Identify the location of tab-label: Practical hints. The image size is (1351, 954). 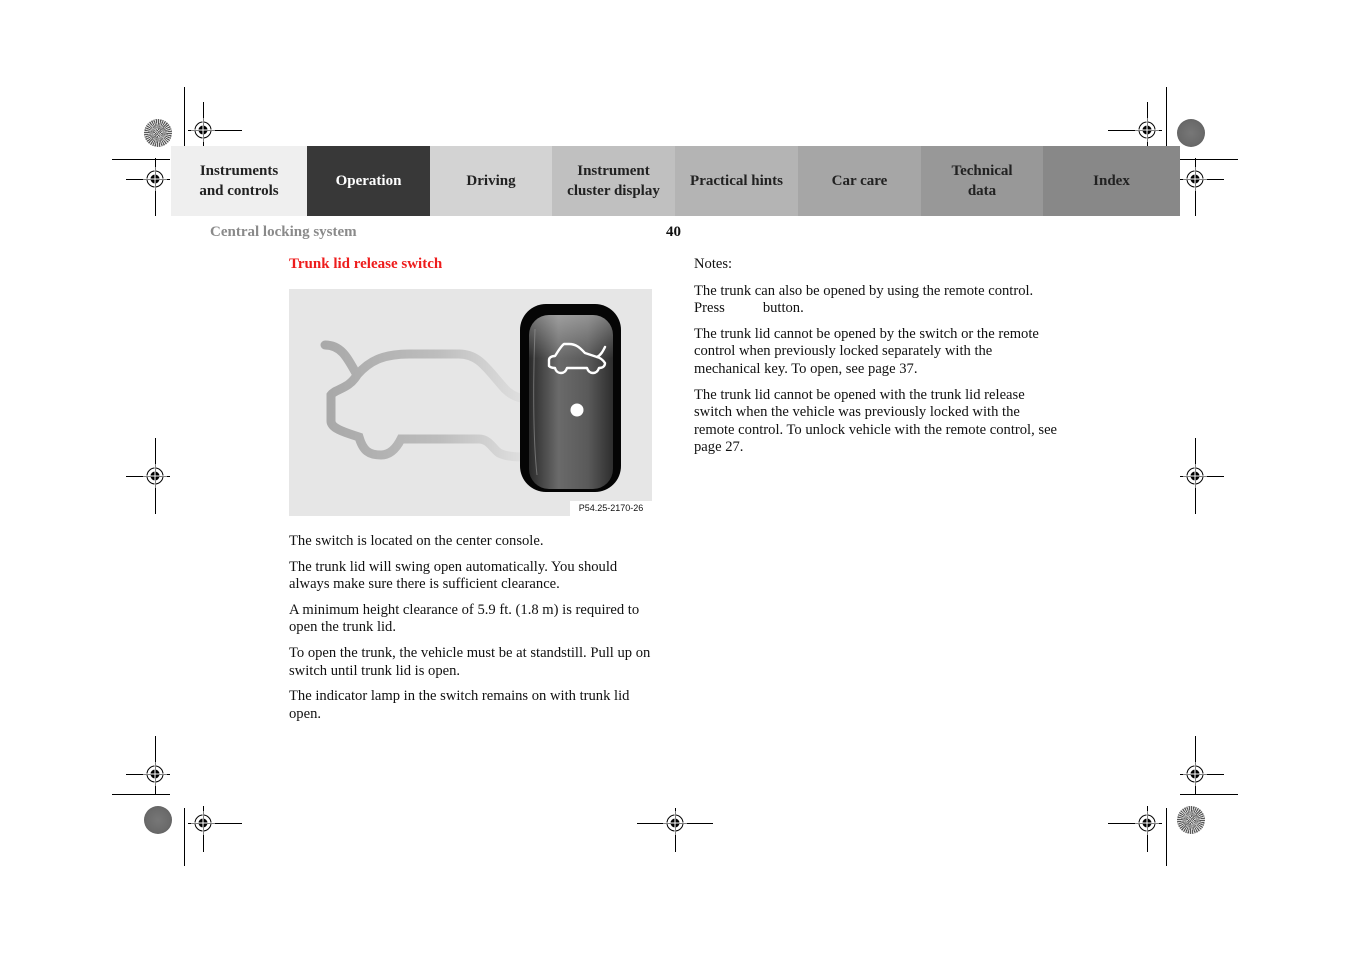
(736, 181).